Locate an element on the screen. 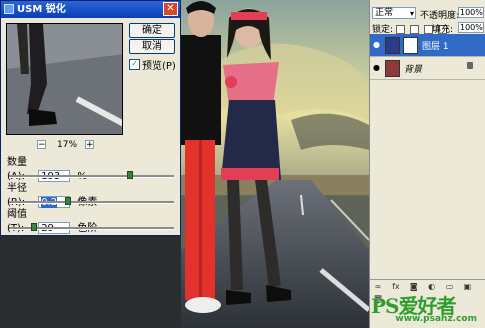  lock-icon is located at coordinates (470, 65).